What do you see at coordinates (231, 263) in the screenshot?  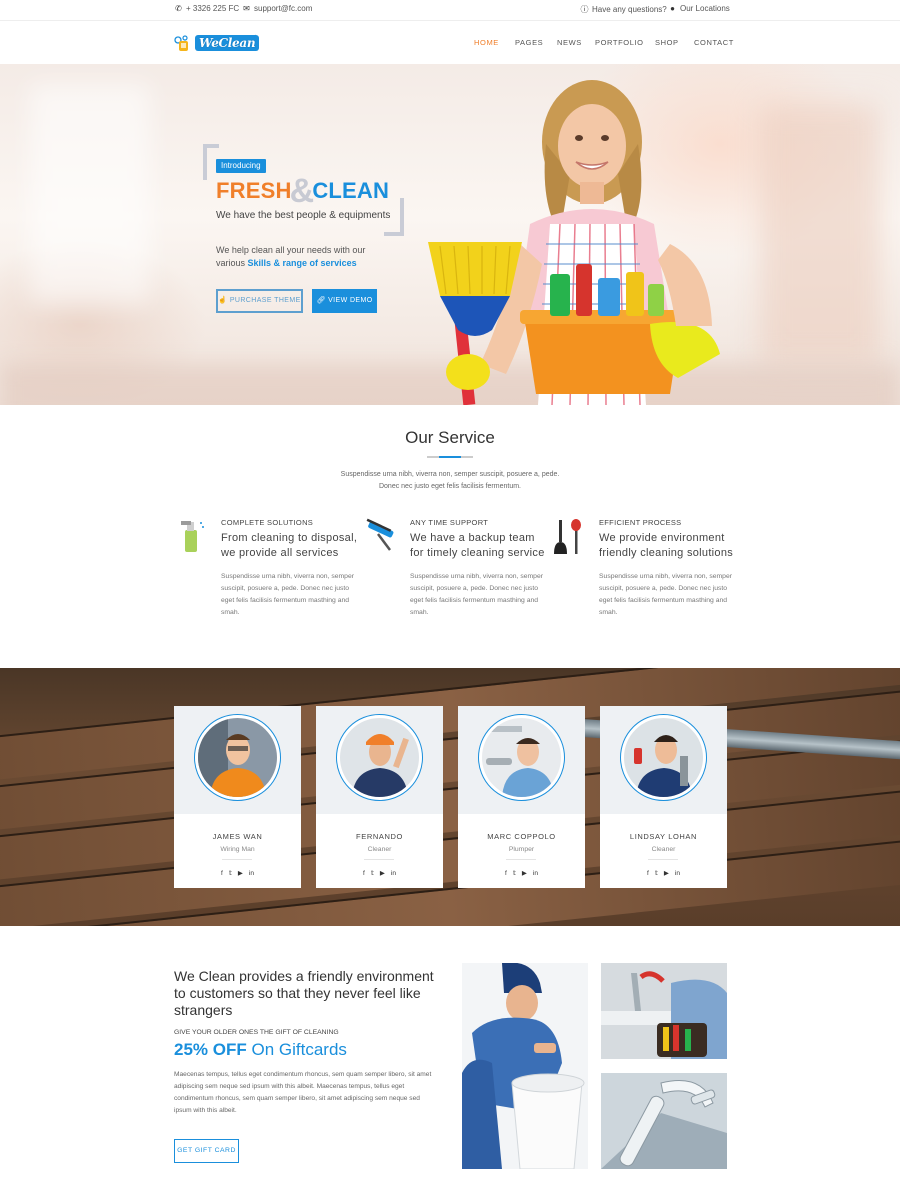 I see `hero-text-prefix: various` at bounding box center [231, 263].